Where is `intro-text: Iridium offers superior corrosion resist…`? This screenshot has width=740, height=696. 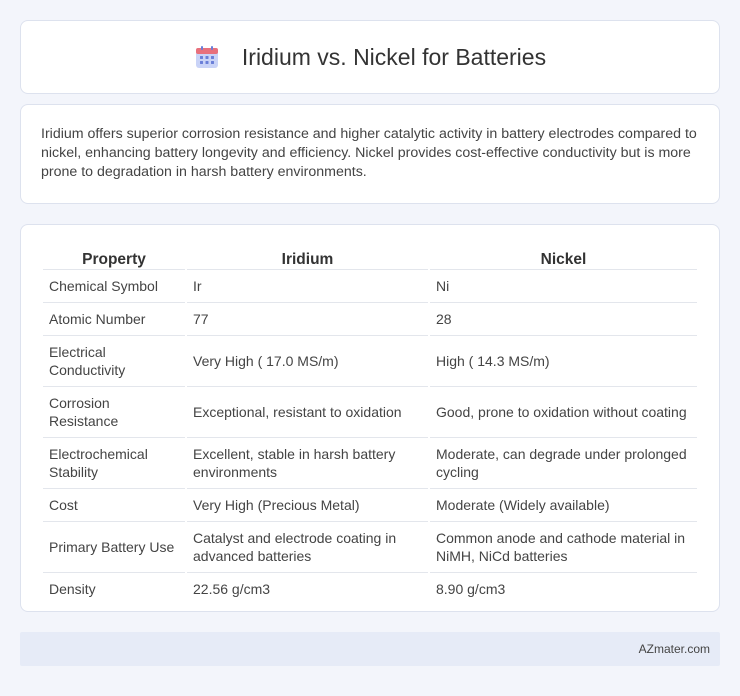
intro-text: Iridium offers superior corrosion resist… is located at coordinates (369, 153).